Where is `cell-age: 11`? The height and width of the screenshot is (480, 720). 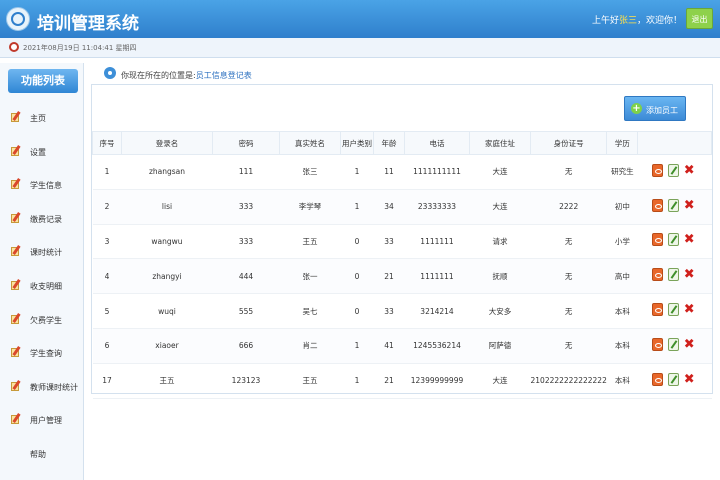
cell-age: 11 is located at coordinates (389, 172).